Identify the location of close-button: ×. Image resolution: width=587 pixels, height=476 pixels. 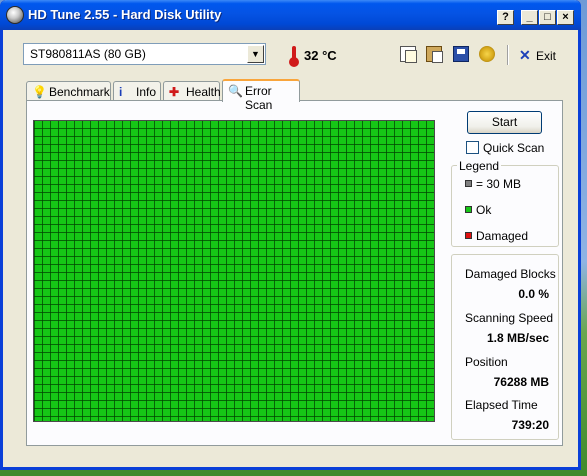
(565, 17).